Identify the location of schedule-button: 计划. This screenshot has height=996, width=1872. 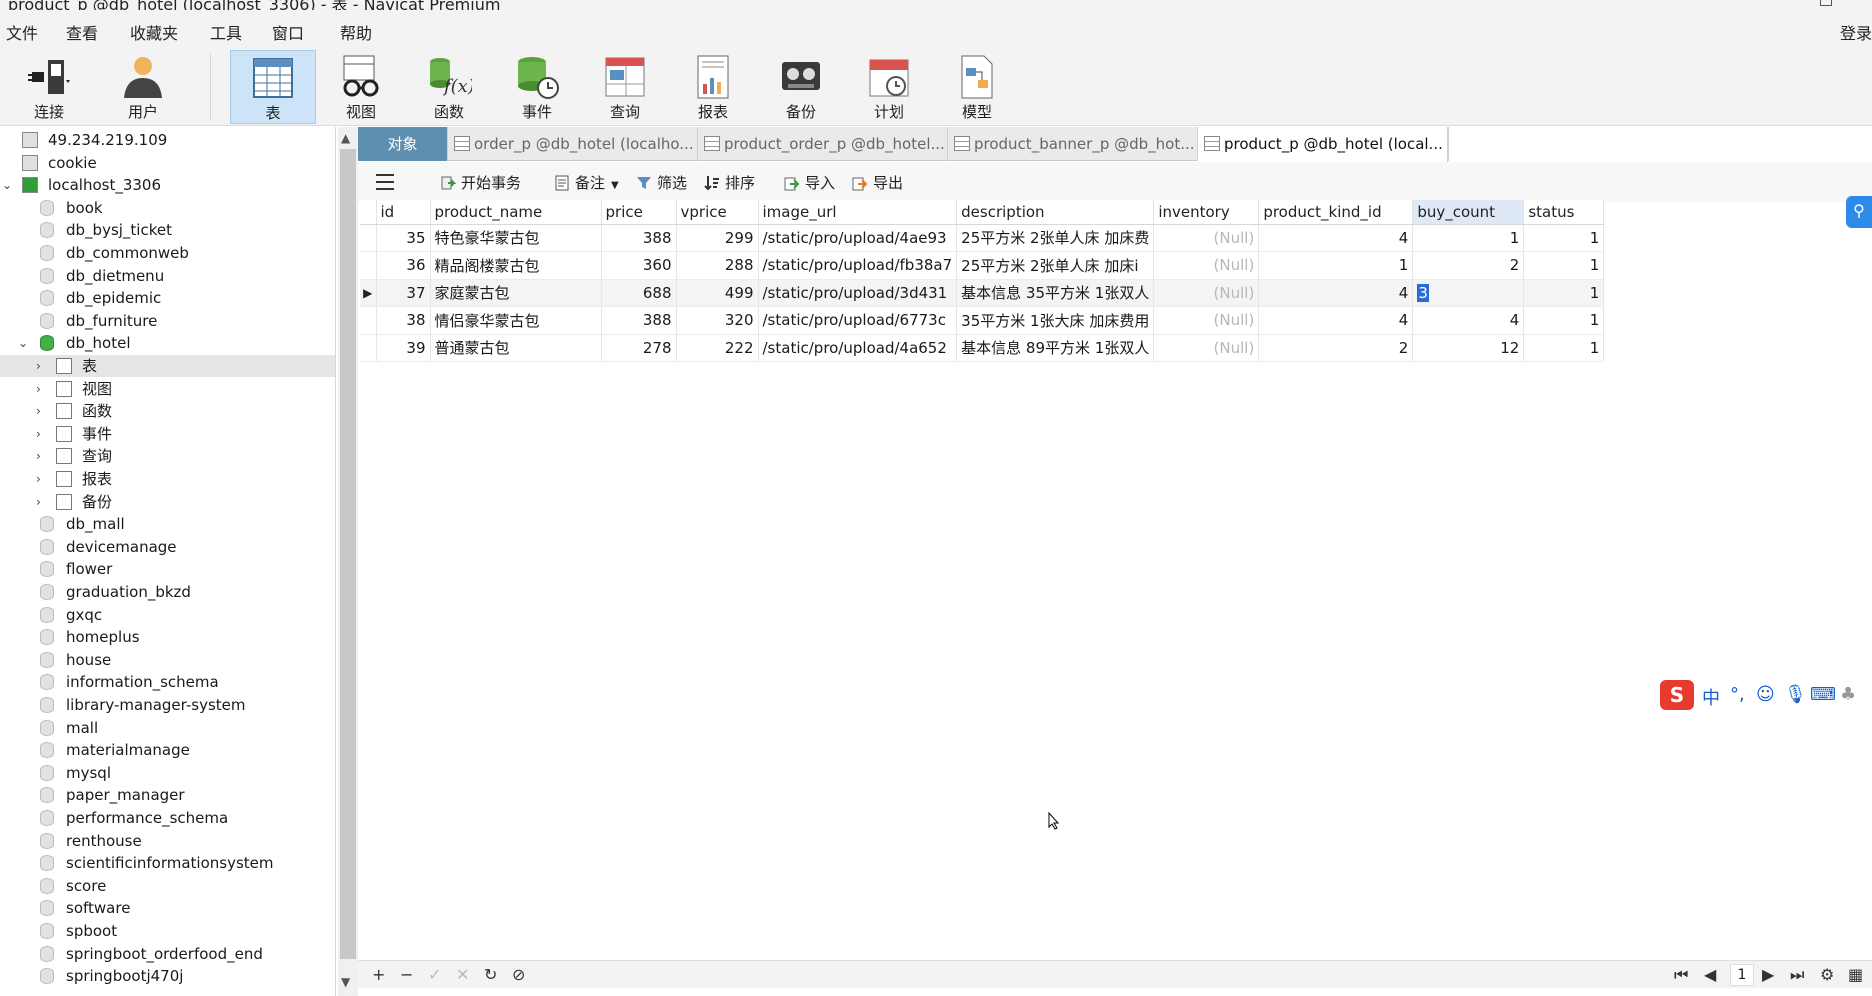
(889, 87).